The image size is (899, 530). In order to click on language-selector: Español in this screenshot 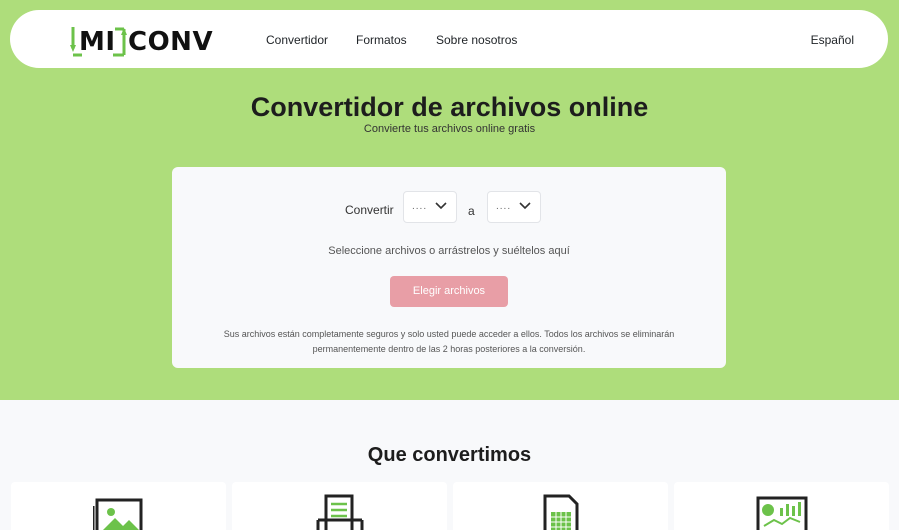, I will do `click(832, 40)`.